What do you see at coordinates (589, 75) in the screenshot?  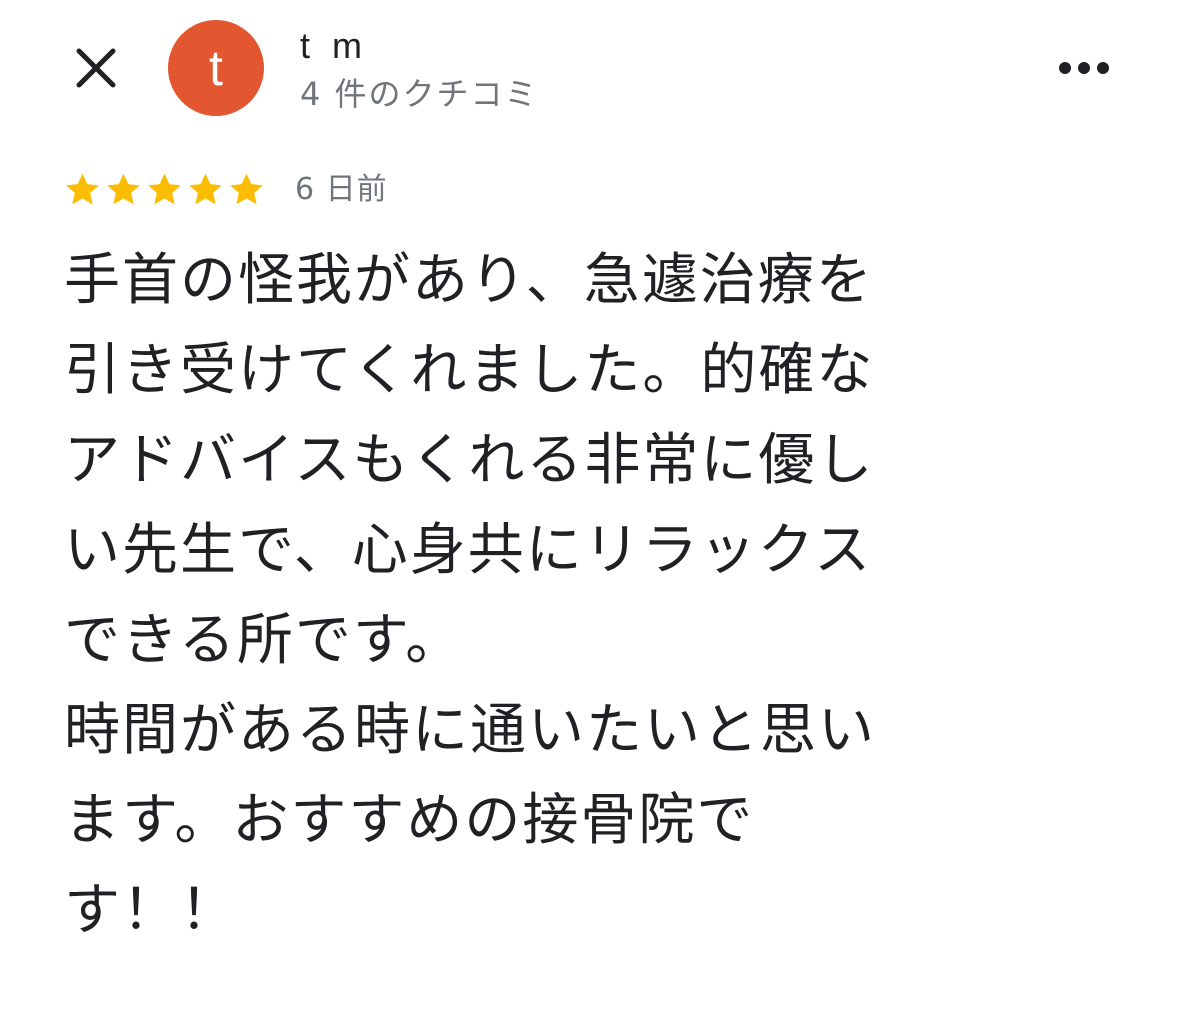 I see `review-header: t t m 4 件のクチコミ` at bounding box center [589, 75].